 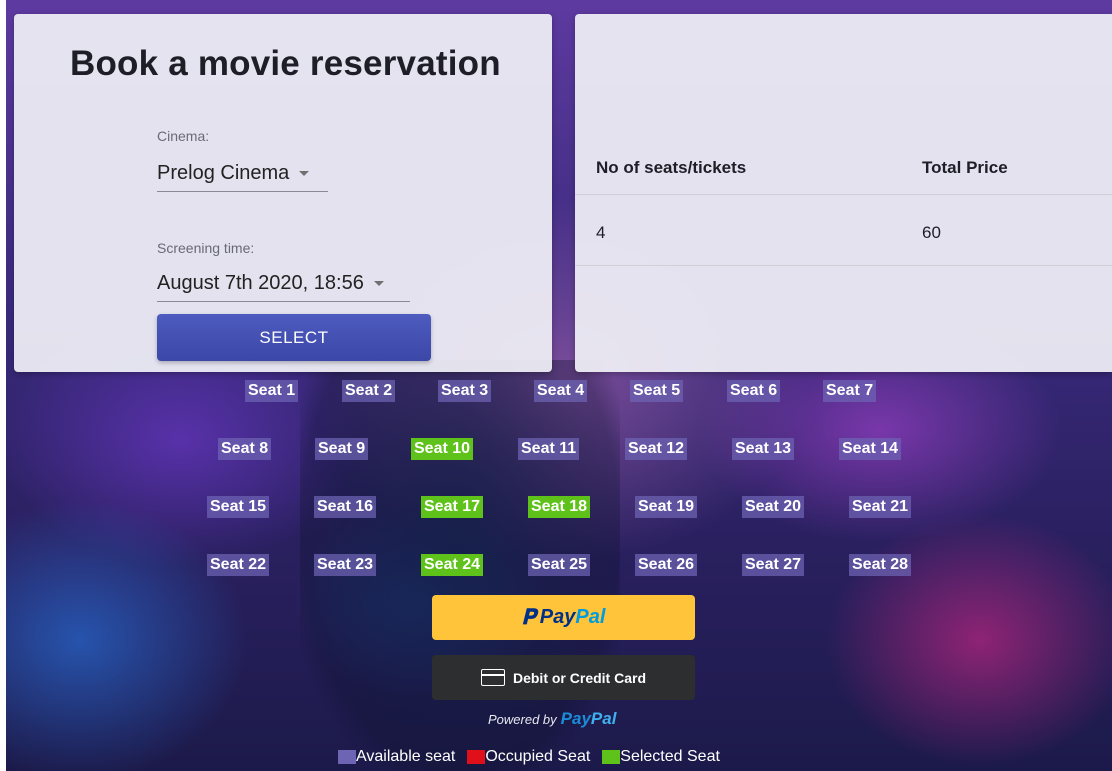 What do you see at coordinates (452, 507) in the screenshot?
I see `seat-17: Seat 17` at bounding box center [452, 507].